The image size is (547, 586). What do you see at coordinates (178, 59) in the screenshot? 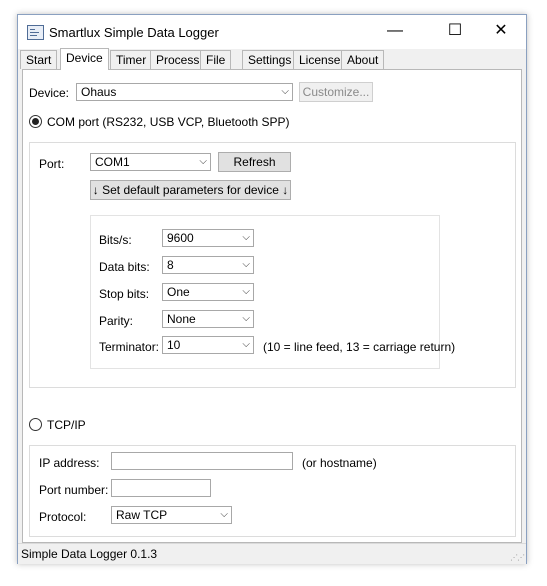
I see `tab-process: Process` at bounding box center [178, 59].